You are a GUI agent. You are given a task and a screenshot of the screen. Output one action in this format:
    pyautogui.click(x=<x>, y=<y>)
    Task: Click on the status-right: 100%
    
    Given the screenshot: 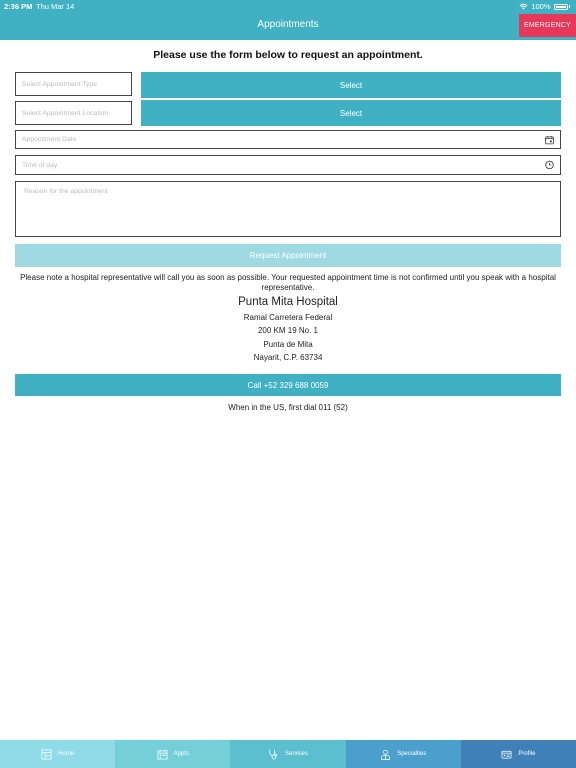 What is the action you would take?
    pyautogui.click(x=544, y=6)
    